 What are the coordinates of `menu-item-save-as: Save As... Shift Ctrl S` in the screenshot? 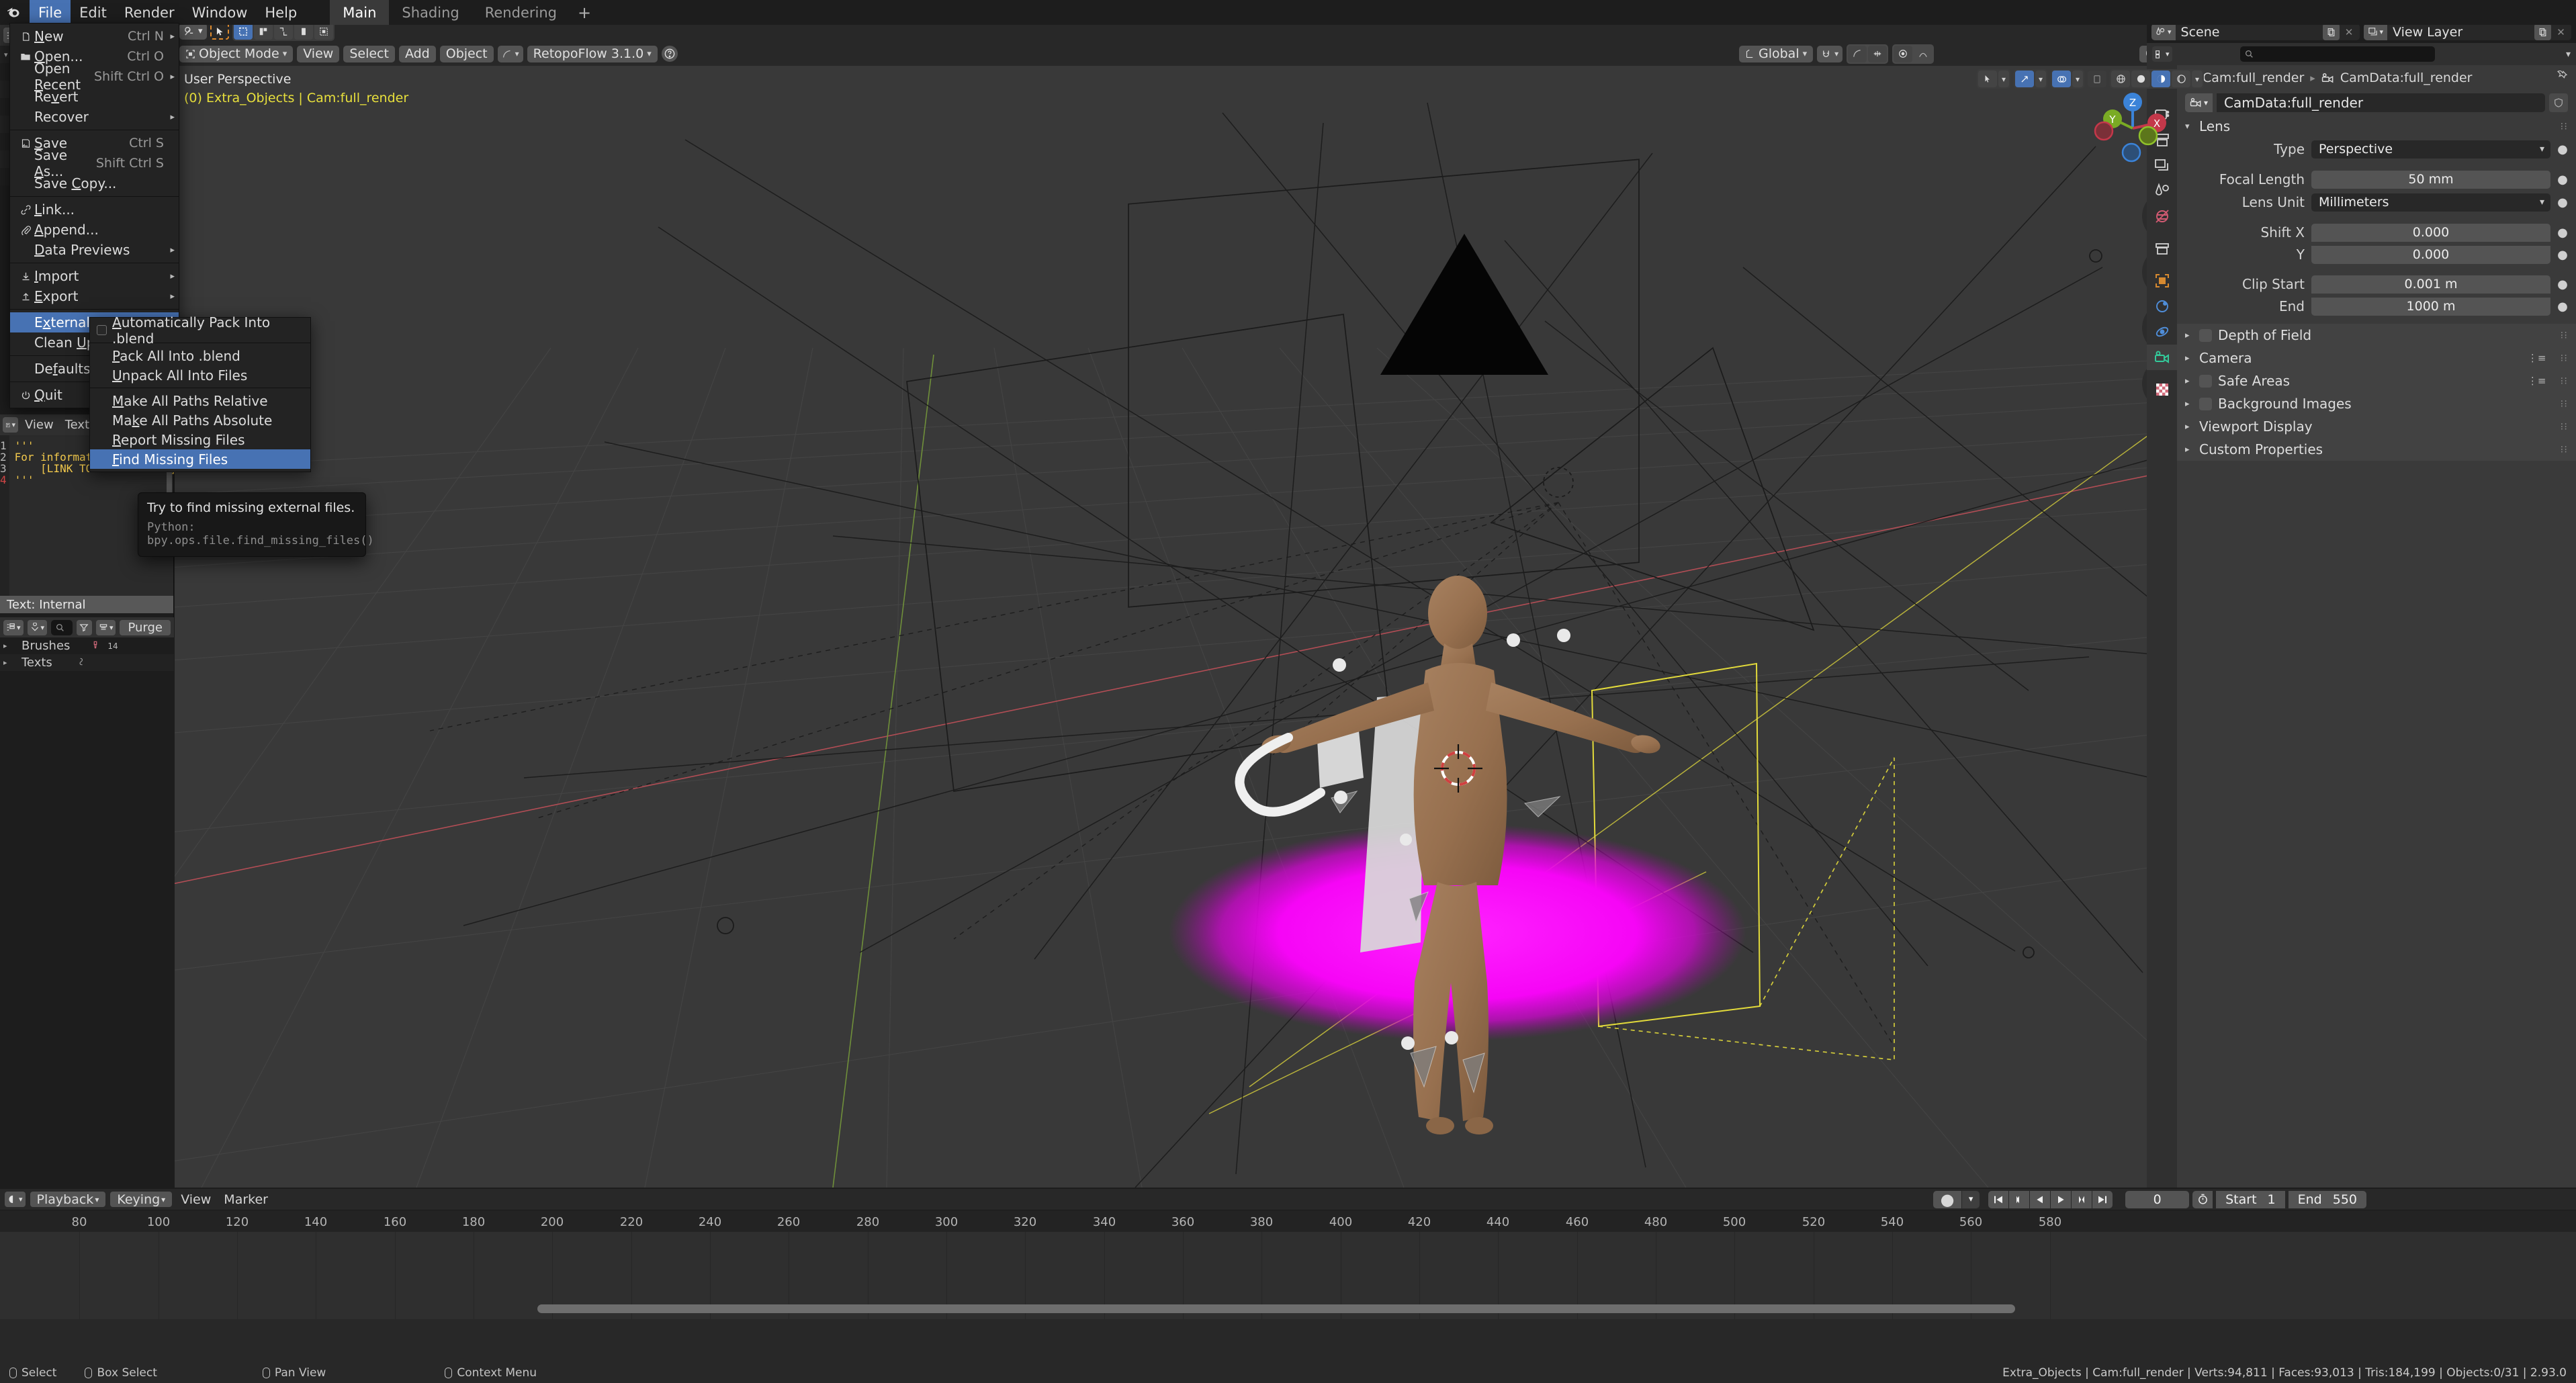 It's located at (95, 163).